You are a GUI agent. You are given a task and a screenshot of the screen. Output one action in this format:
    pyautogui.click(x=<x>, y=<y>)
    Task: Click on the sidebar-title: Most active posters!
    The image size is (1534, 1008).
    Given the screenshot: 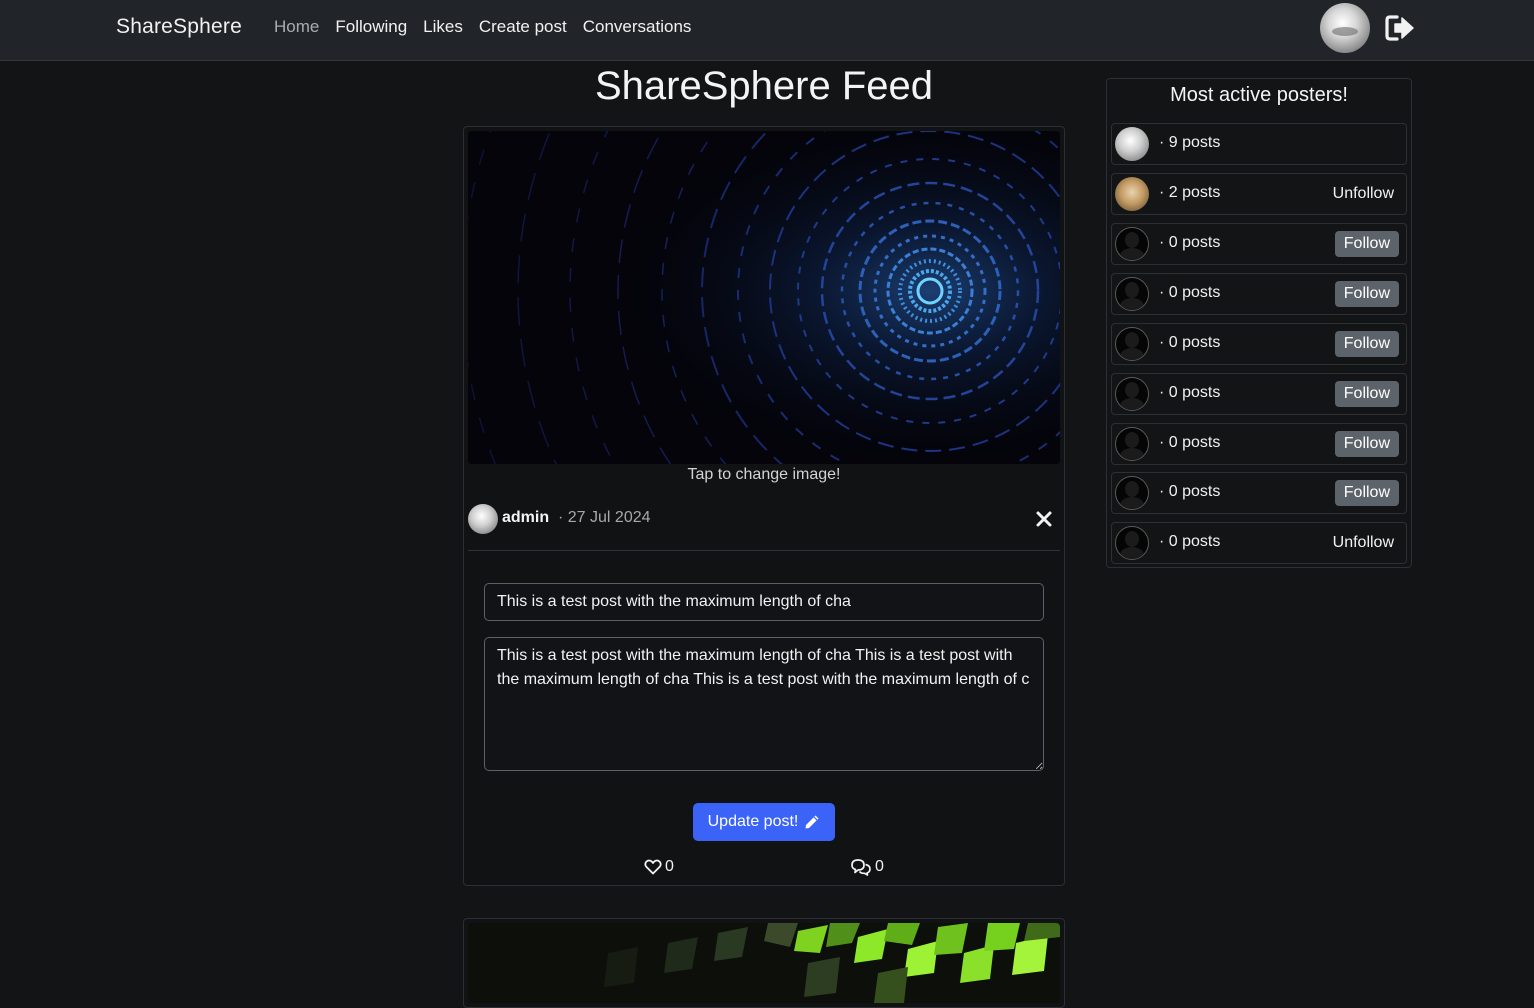 What is the action you would take?
    pyautogui.click(x=1259, y=95)
    